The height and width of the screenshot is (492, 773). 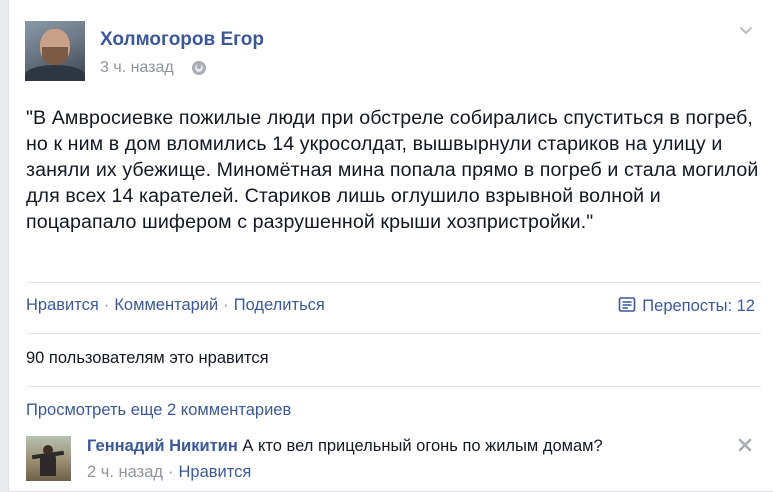 What do you see at coordinates (746, 31) in the screenshot?
I see `chevron-down-icon` at bounding box center [746, 31].